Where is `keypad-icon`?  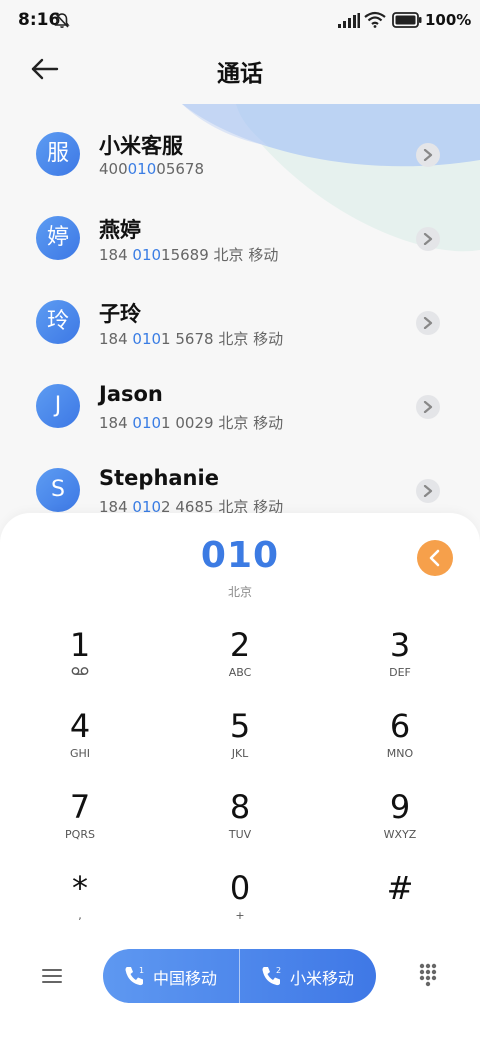
keypad-icon is located at coordinates (428, 975).